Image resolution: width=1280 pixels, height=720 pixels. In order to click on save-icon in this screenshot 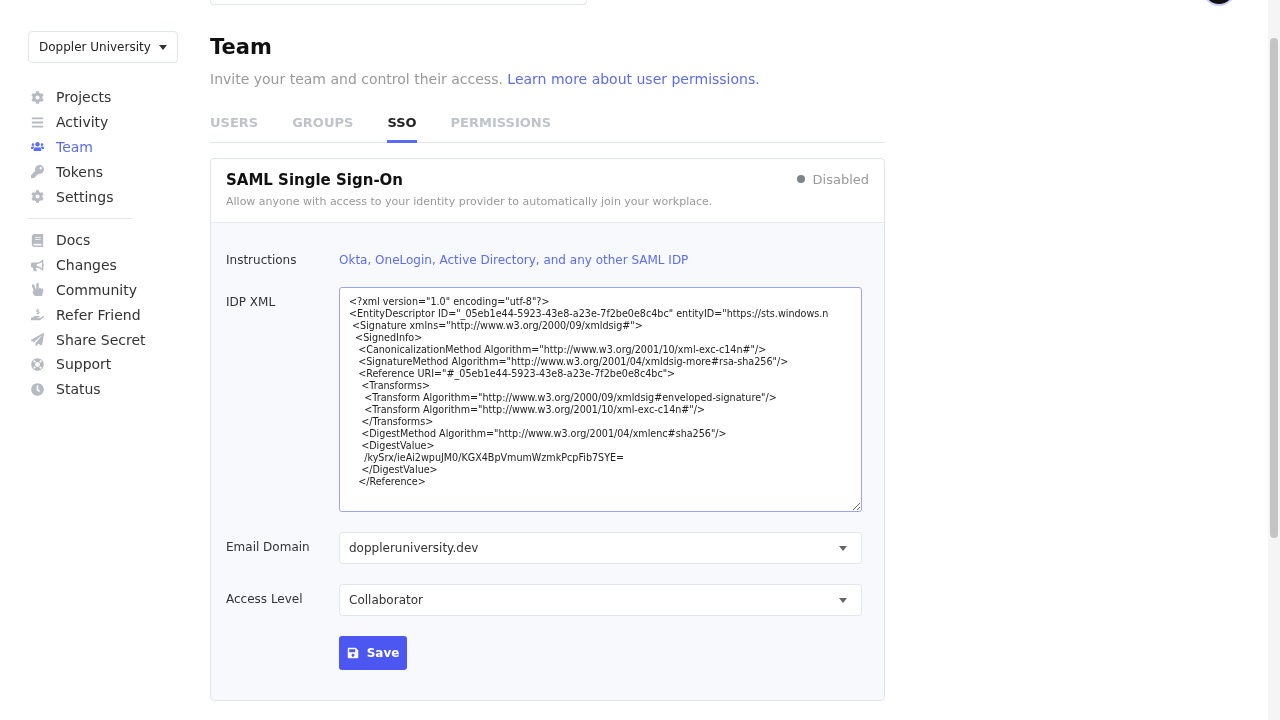, I will do `click(352, 653)`.